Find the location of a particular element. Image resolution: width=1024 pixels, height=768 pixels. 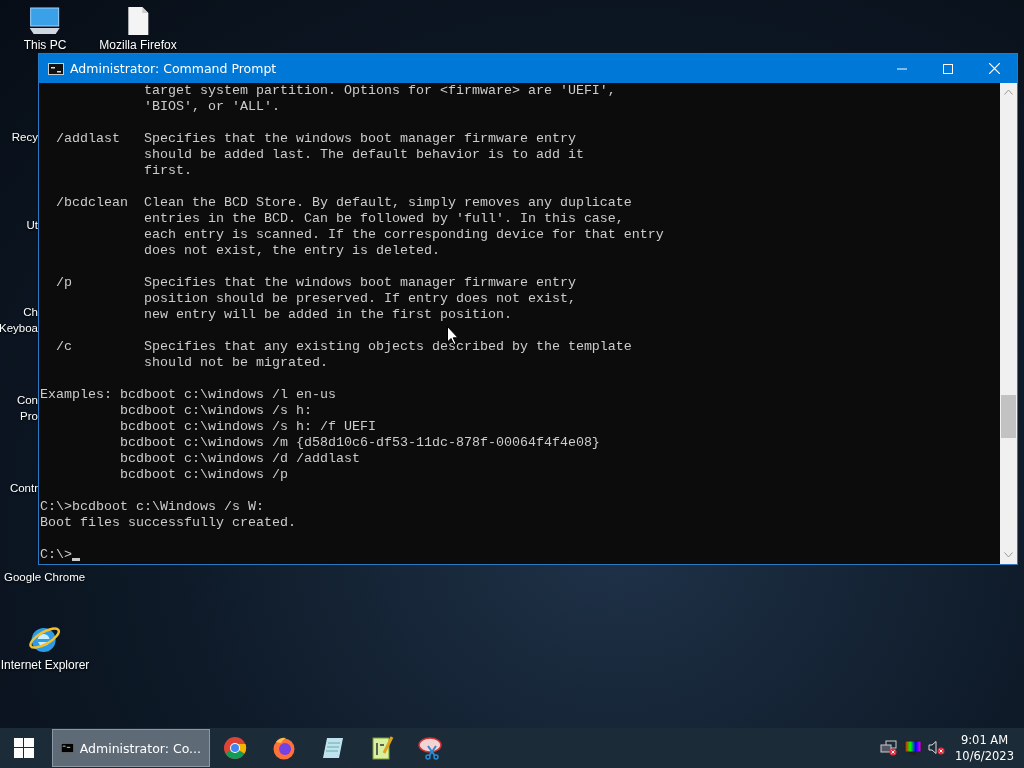

console-line: first. is located at coordinates (167, 171).